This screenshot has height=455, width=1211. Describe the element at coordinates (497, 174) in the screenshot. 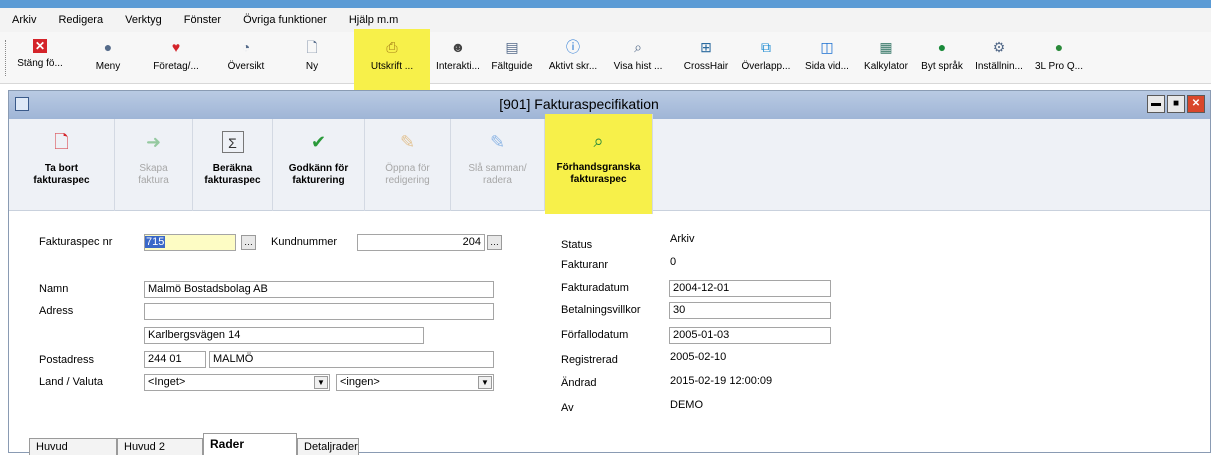

I see `ribbon-label: Slå samman/ radera` at that location.